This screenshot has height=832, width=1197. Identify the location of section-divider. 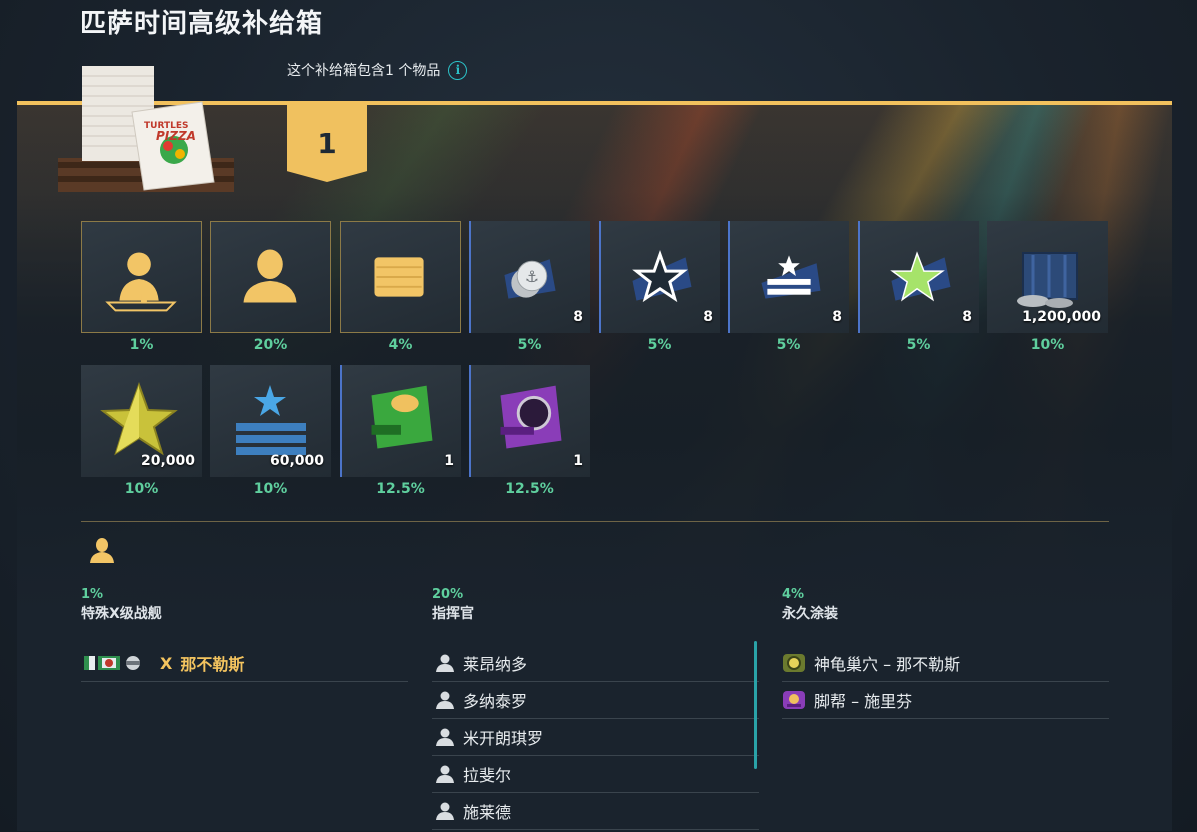
(595, 521).